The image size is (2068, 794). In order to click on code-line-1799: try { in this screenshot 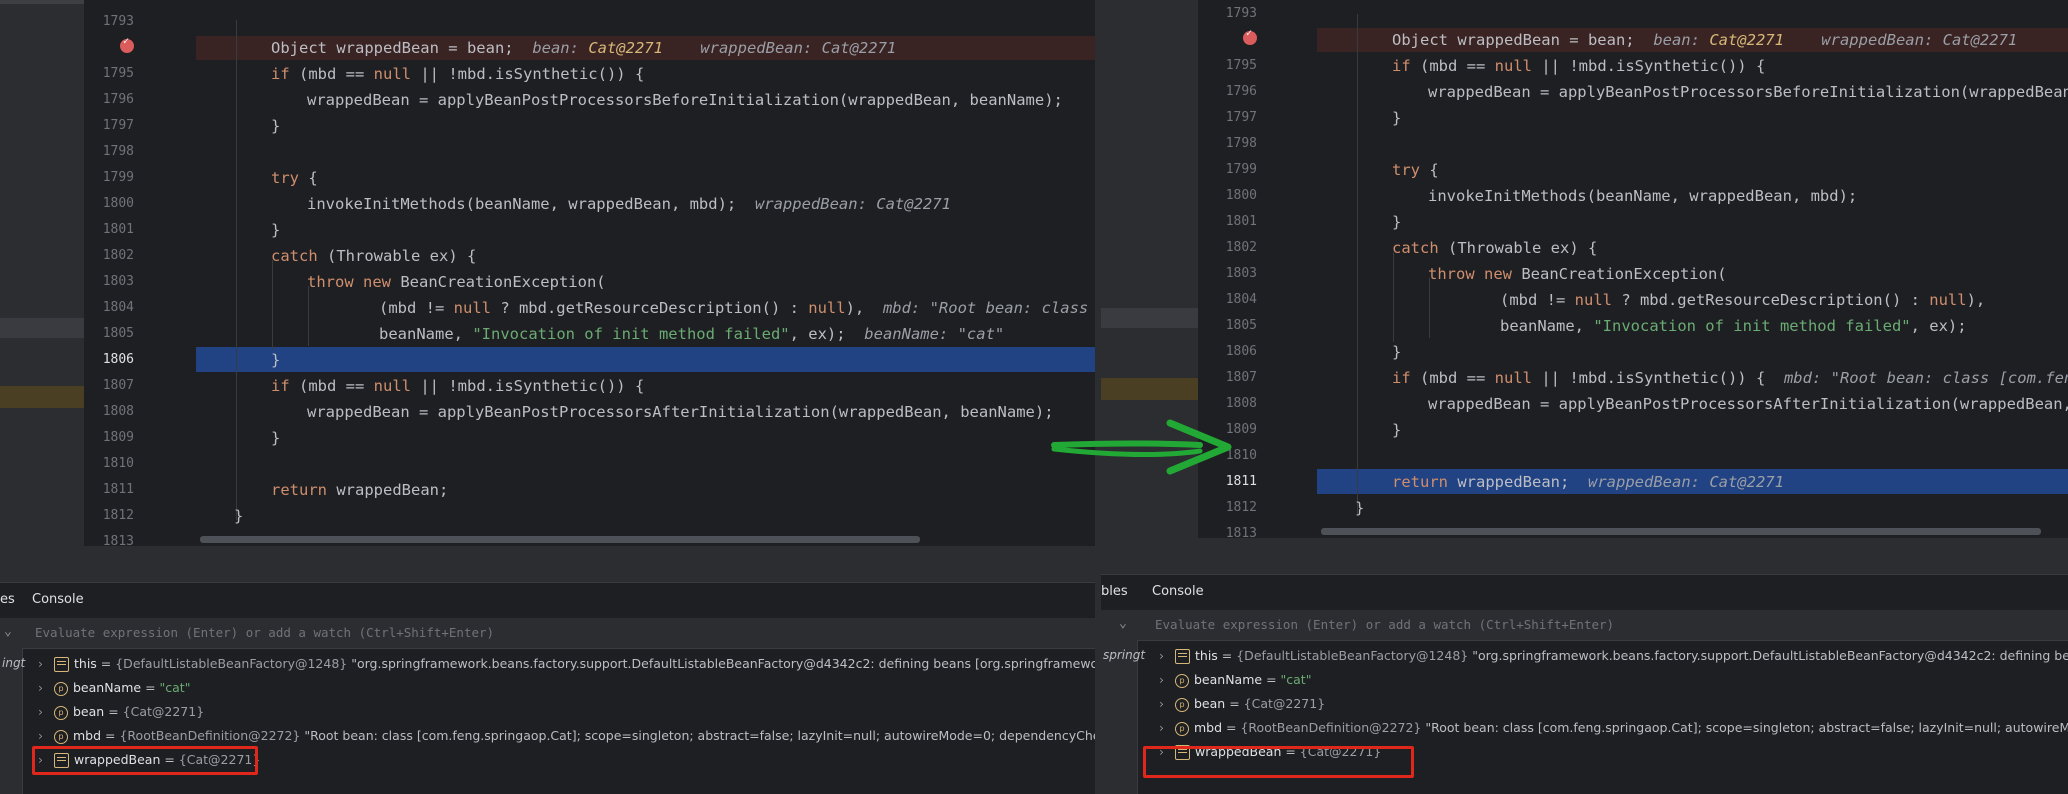, I will do `click(1415, 170)`.